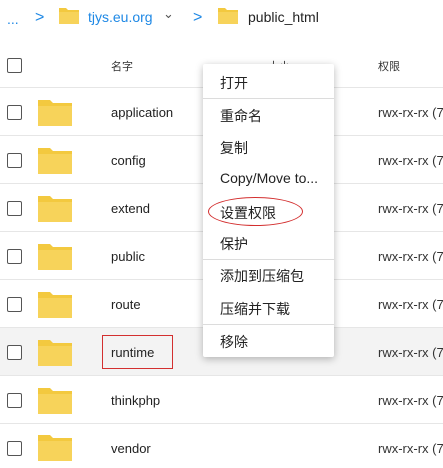  What do you see at coordinates (135, 400) in the screenshot?
I see `file-name: thinkphp` at bounding box center [135, 400].